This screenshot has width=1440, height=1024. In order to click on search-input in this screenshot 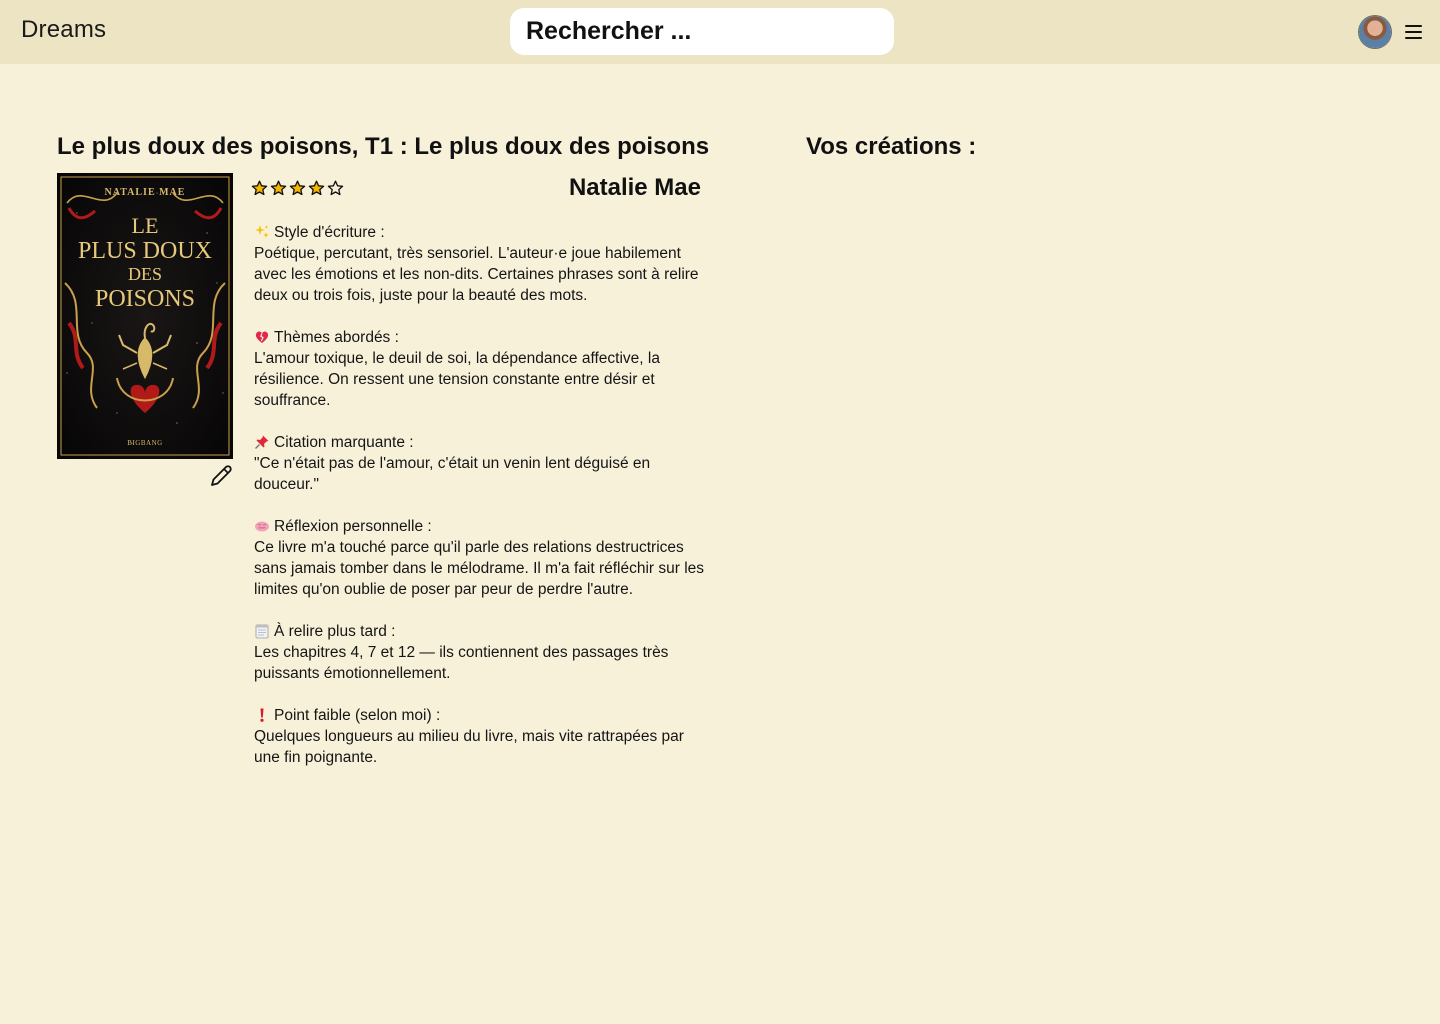, I will do `click(702, 31)`.